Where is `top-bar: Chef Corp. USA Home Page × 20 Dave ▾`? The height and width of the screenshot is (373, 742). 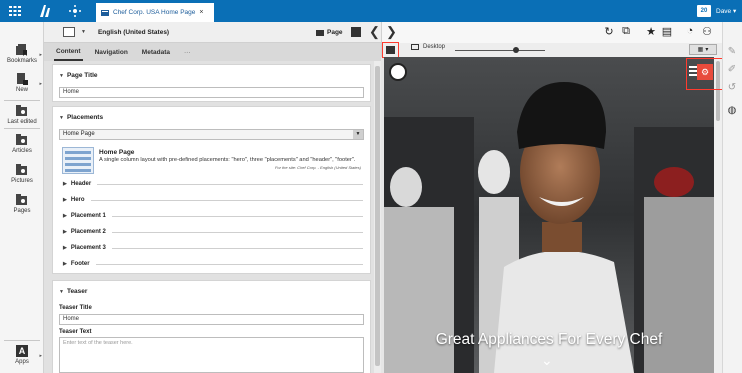 top-bar: Chef Corp. USA Home Page × 20 Dave ▾ is located at coordinates (371, 11).